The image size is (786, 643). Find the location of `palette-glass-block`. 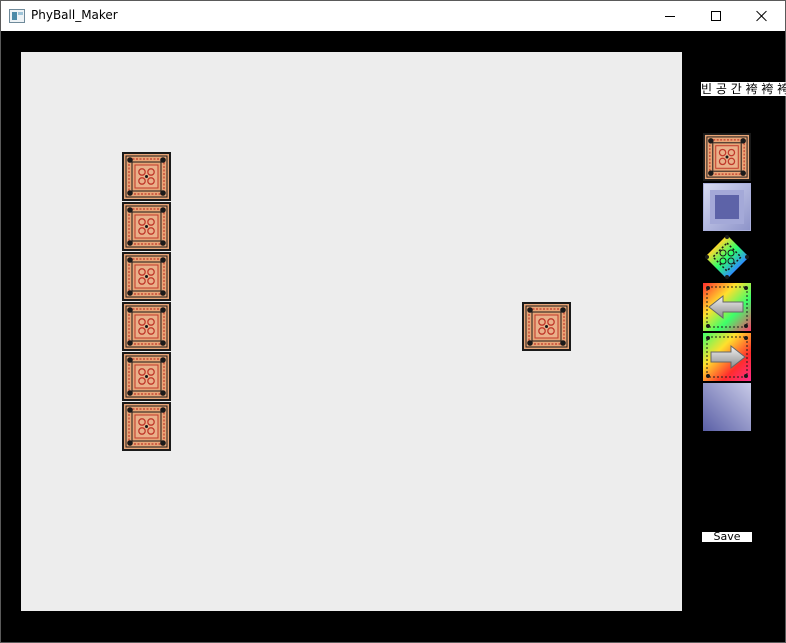

palette-glass-block is located at coordinates (727, 207).